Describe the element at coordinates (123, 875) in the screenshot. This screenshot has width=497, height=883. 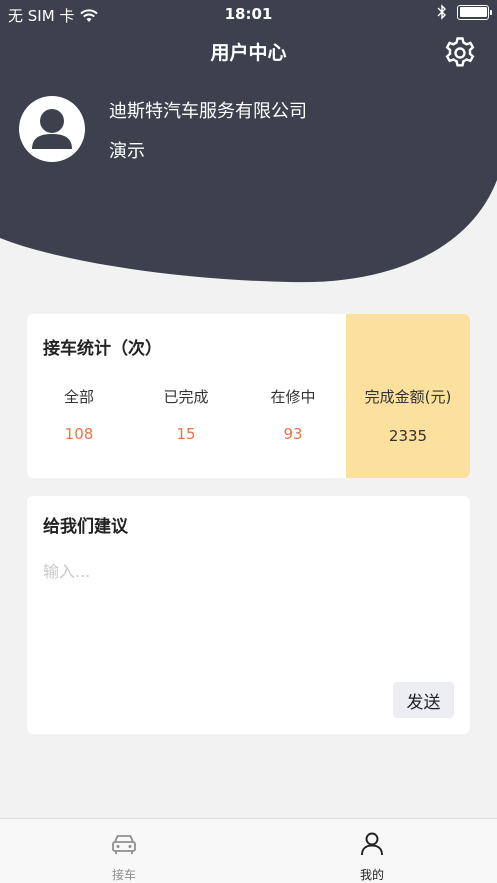
I see `tab-label: 接车` at that location.